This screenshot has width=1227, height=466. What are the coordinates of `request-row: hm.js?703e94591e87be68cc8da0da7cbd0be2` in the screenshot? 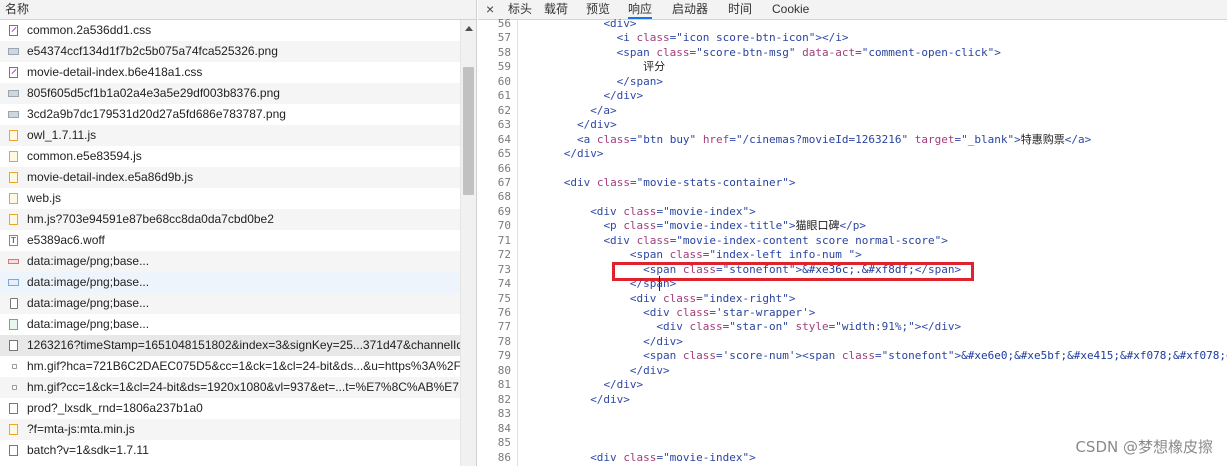 It's located at (230, 219).